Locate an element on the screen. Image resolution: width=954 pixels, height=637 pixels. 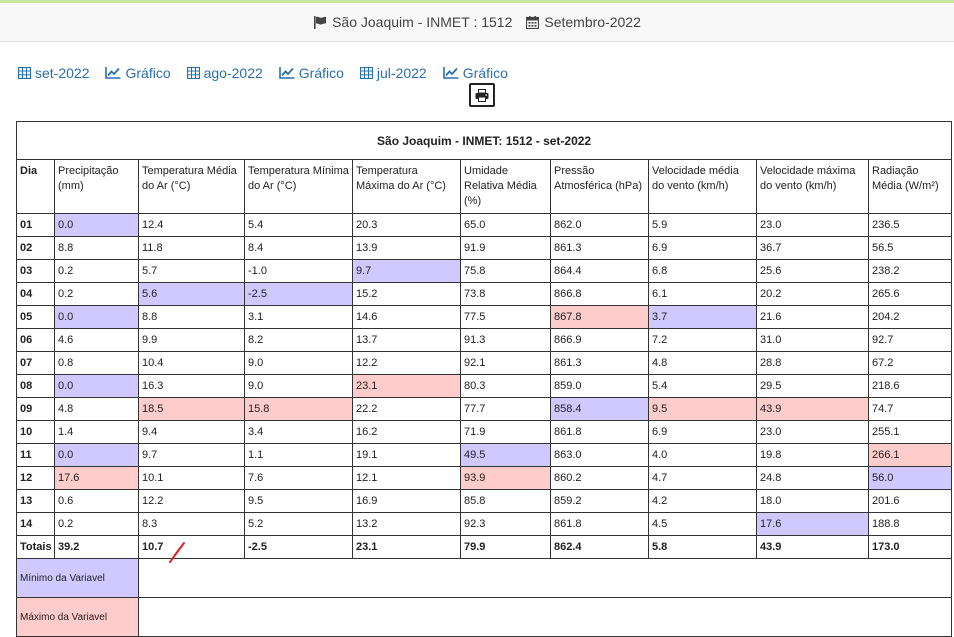
data-cell: 75.8 is located at coordinates (505, 271).